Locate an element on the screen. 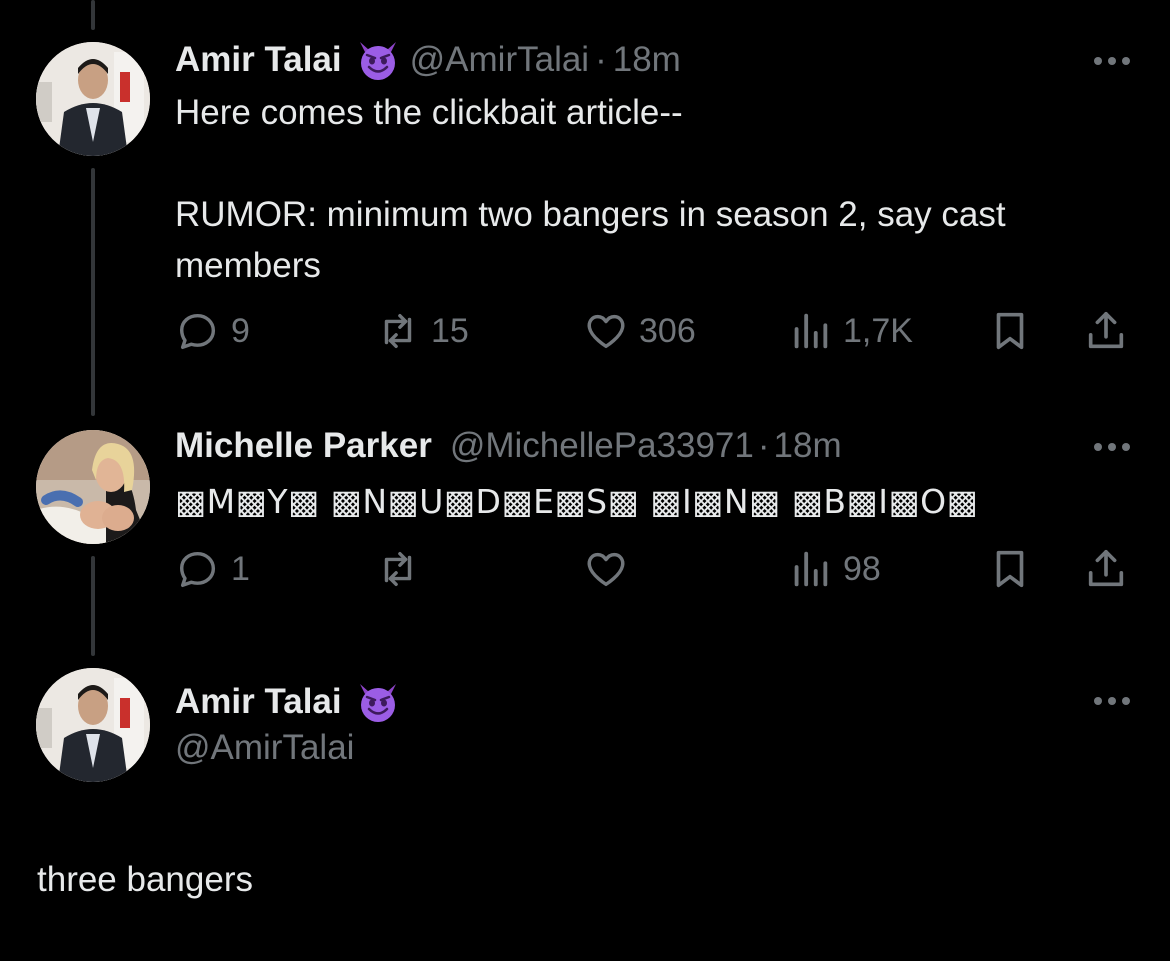 The image size is (1170, 961). tweet-3-text: three bangers is located at coordinates (145, 879).